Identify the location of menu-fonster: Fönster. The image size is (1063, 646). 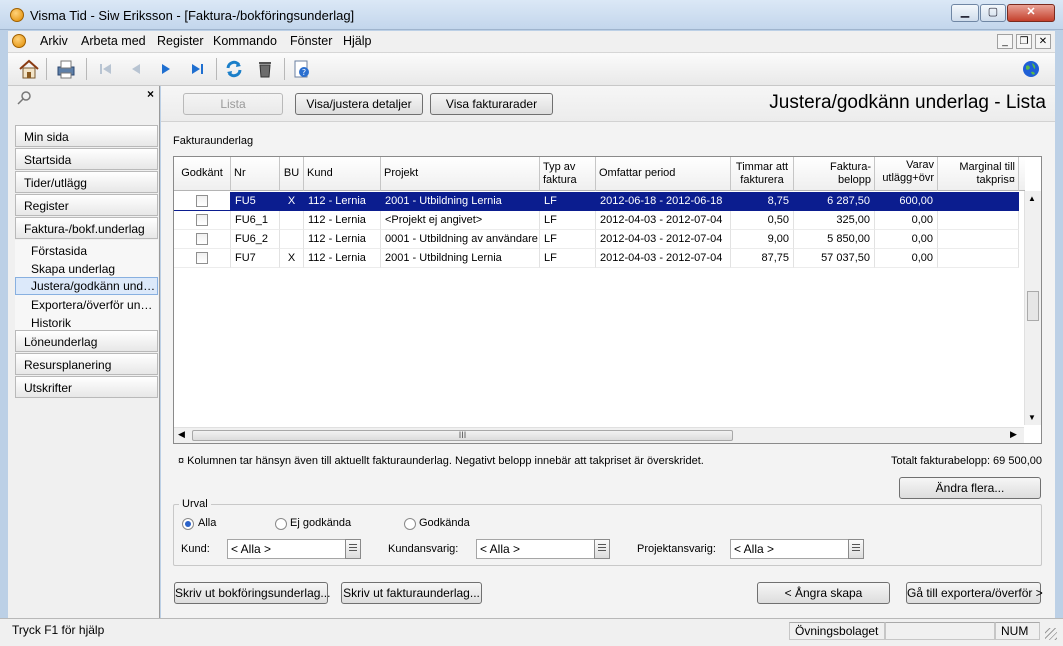
(311, 41).